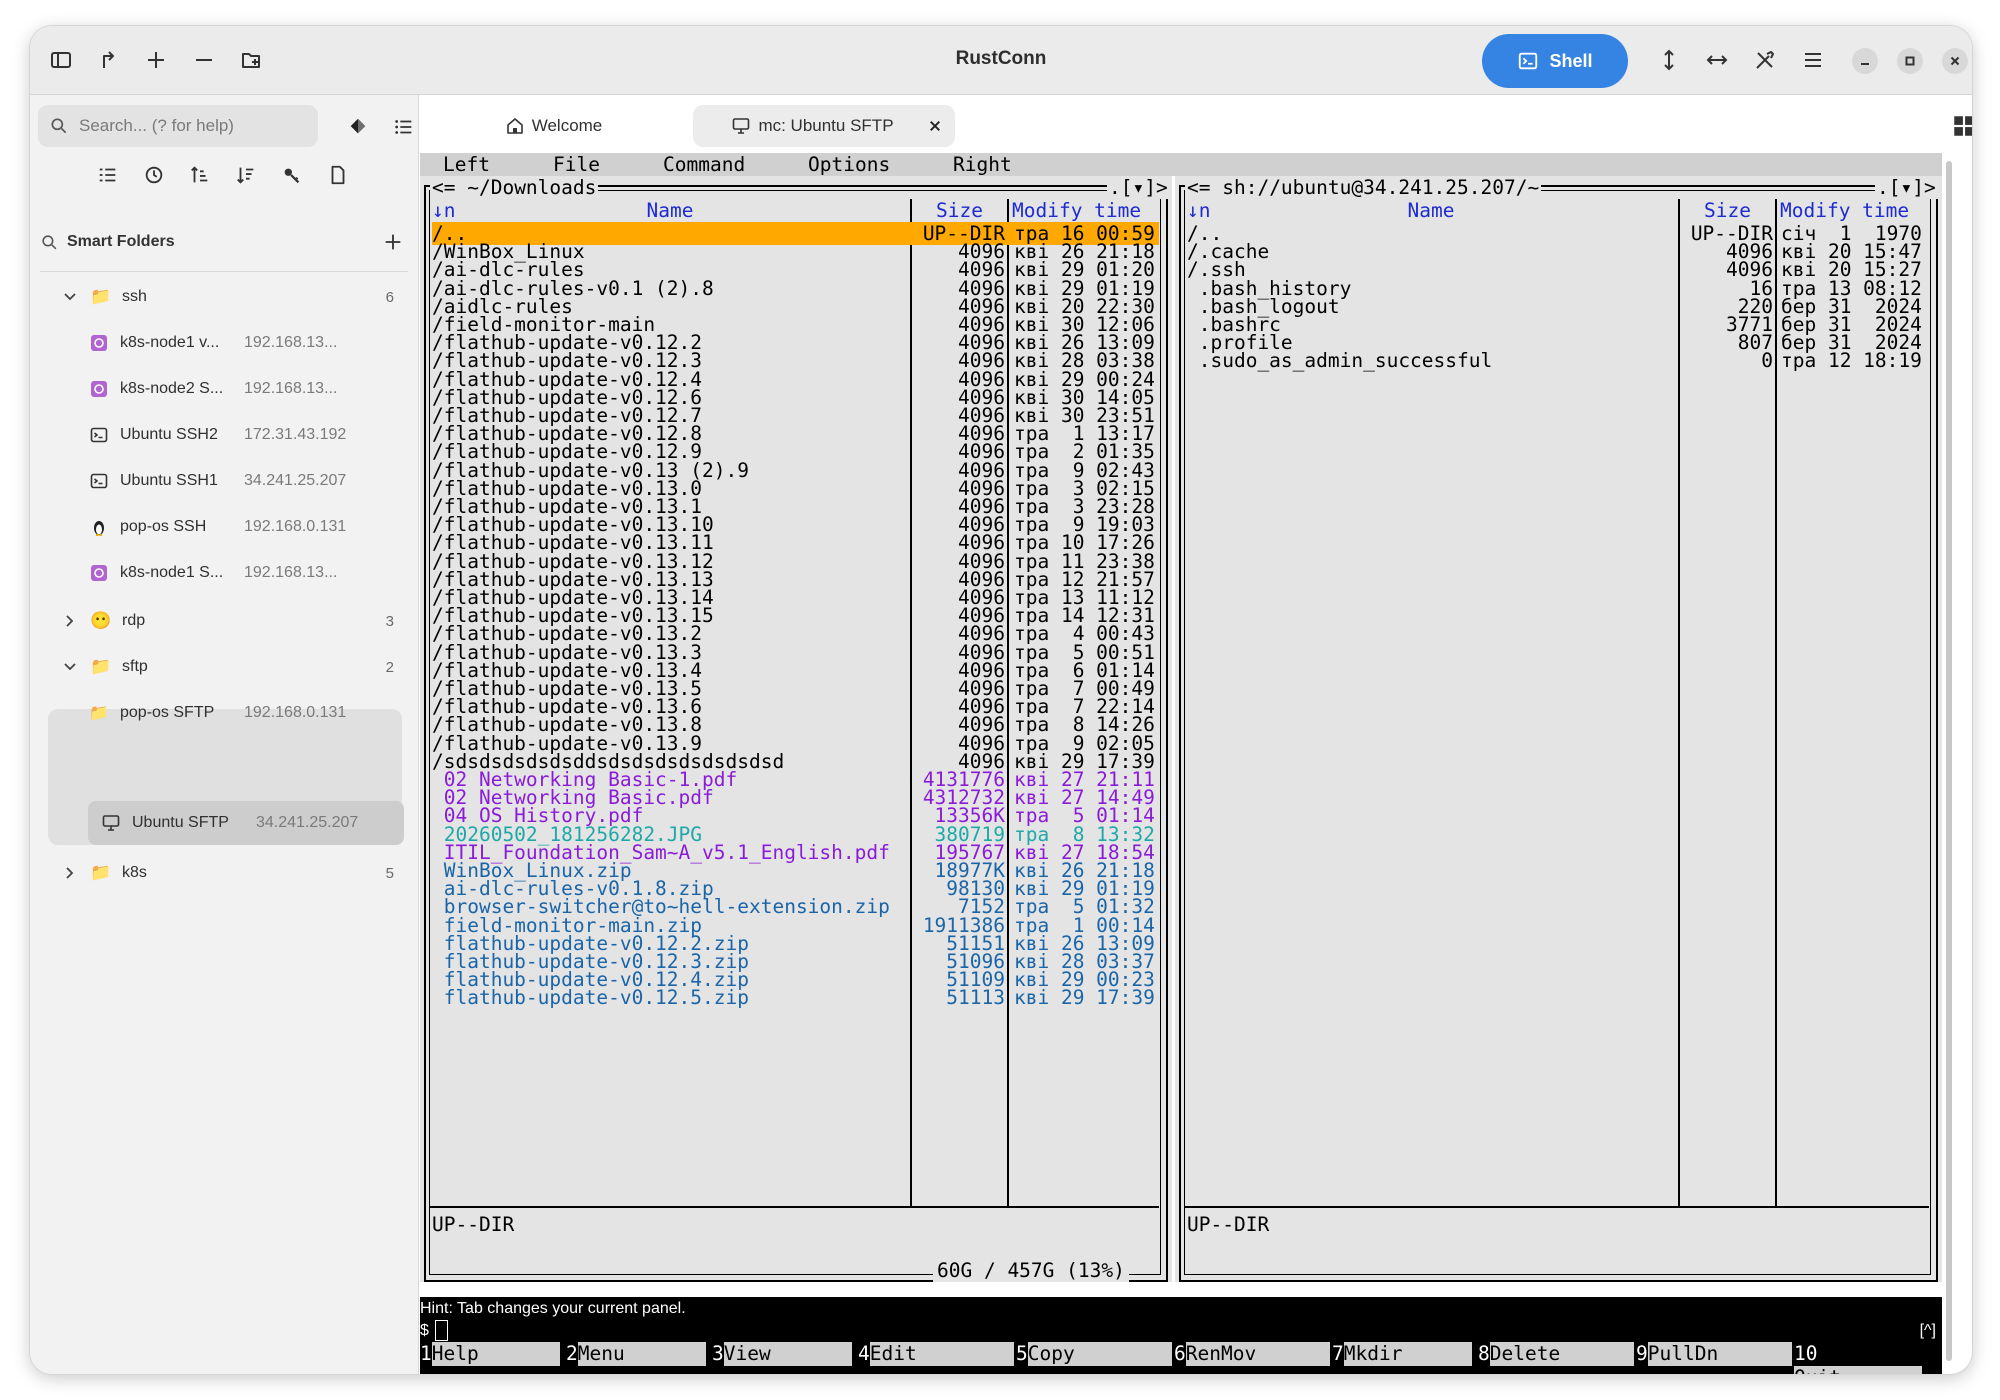 Image resolution: width=2000 pixels, height=1400 pixels. I want to click on group-ssh: 📁 ssh 6, so click(234, 297).